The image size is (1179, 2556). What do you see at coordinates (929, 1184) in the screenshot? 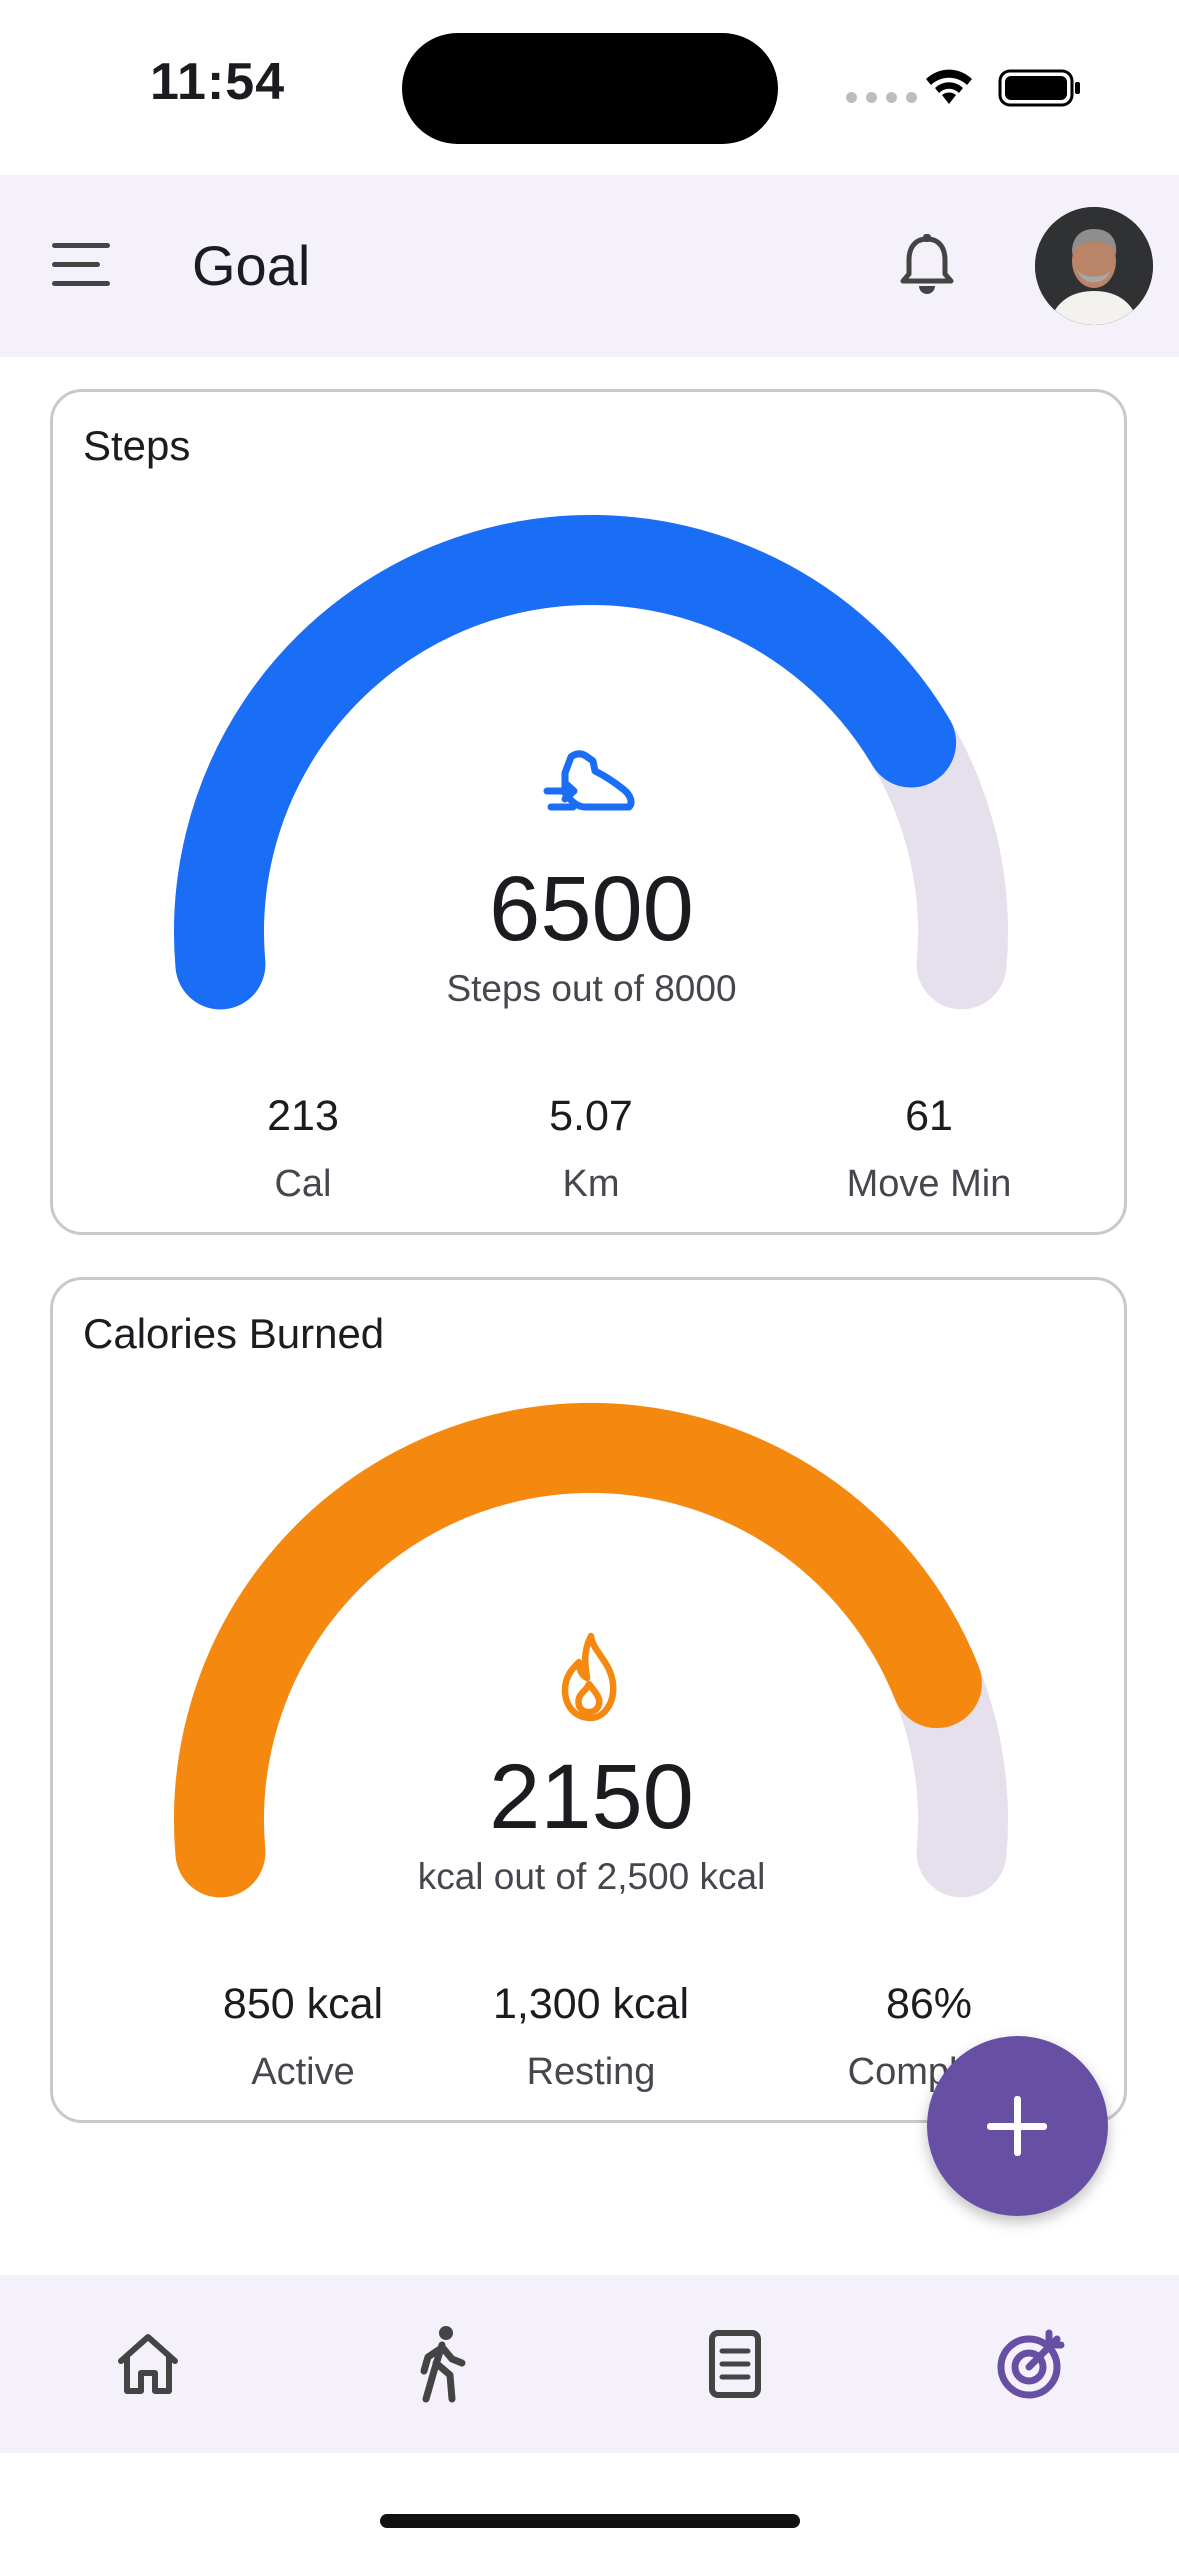
I see `stat-label: Move Min` at bounding box center [929, 1184].